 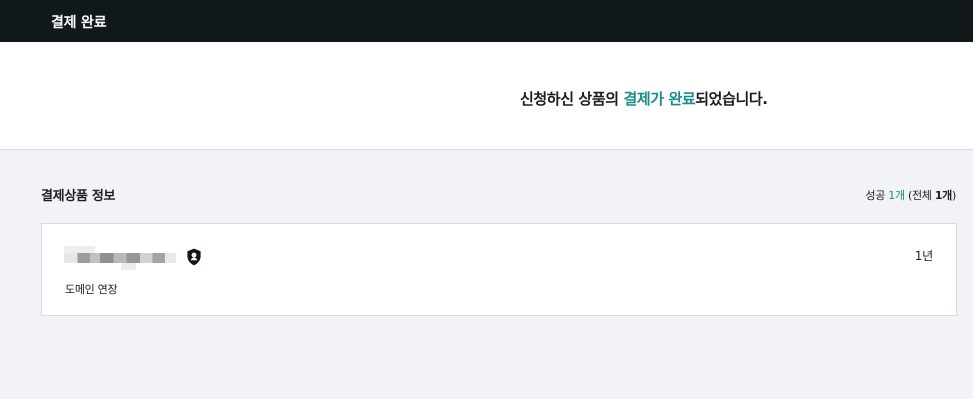 What do you see at coordinates (79, 23) in the screenshot?
I see `page-title: 결제 완료` at bounding box center [79, 23].